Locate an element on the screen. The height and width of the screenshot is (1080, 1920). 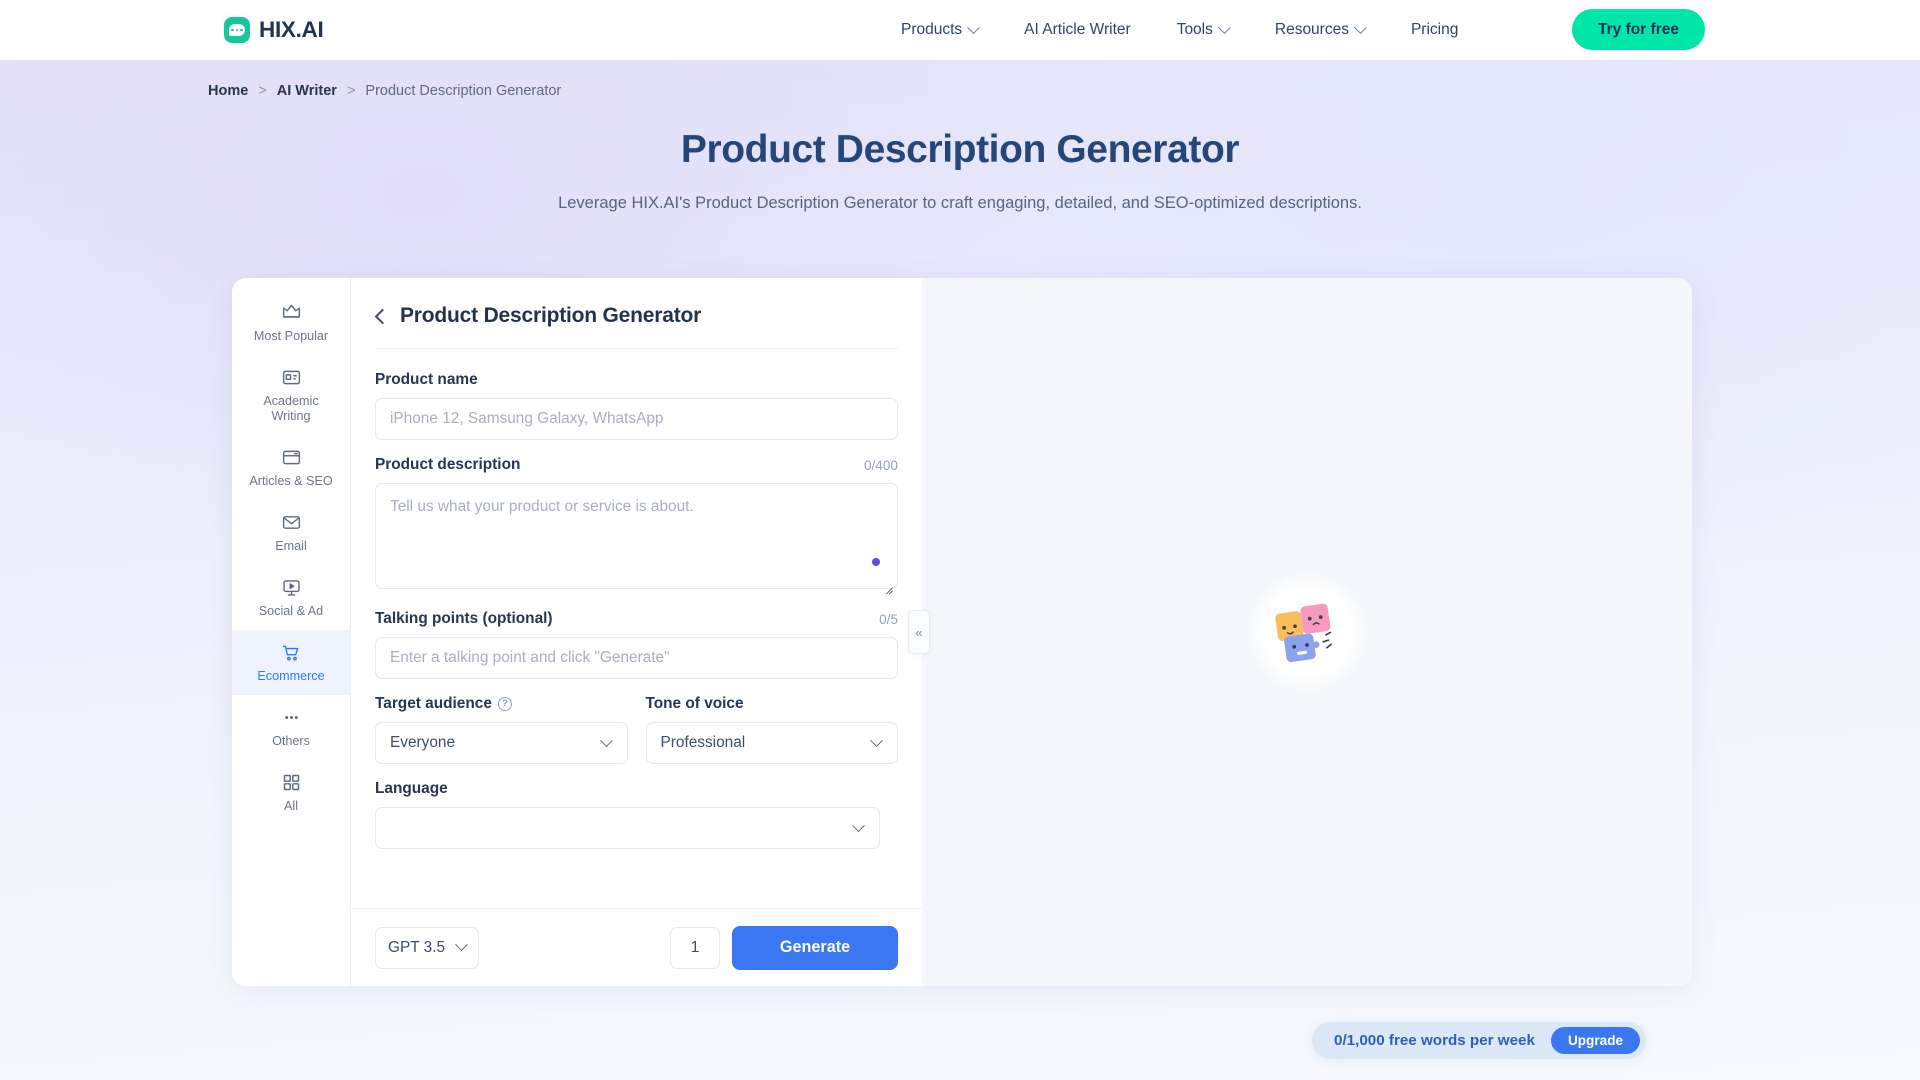
product-name-input is located at coordinates (636, 419).